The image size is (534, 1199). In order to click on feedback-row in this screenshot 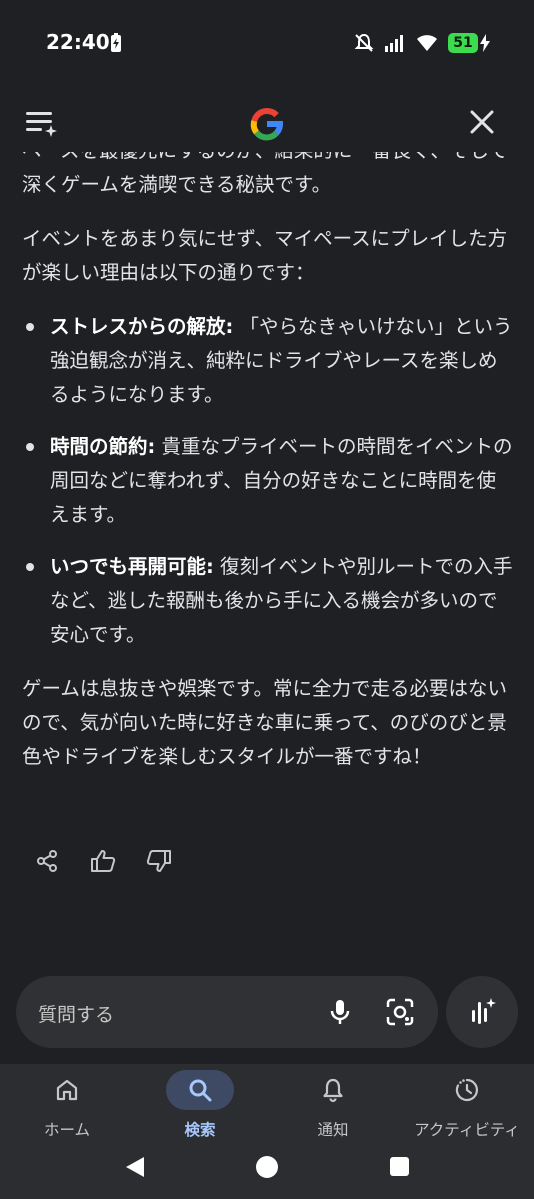, I will do `click(103, 861)`.